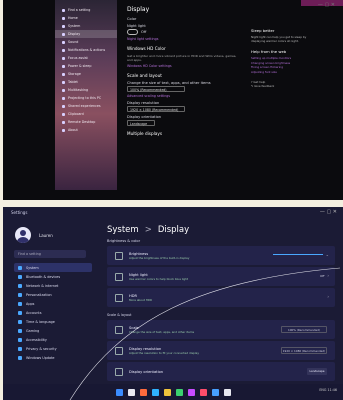 This screenshot has width=343, height=400. Describe the element at coordinates (78, 90) in the screenshot. I see `sidebar-item-label: Multitasking` at that location.